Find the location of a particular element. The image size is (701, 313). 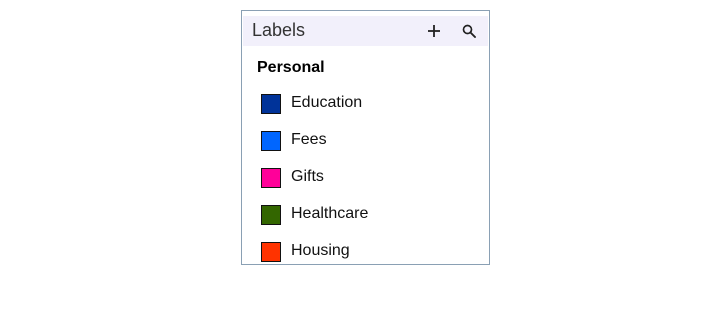

label-item-fees: Fees is located at coordinates (365, 141).